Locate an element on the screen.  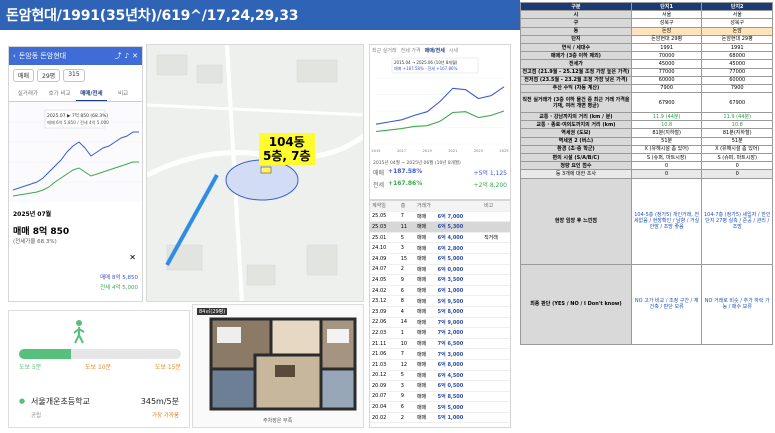
header-category: 구분 is located at coordinates (576, 6).